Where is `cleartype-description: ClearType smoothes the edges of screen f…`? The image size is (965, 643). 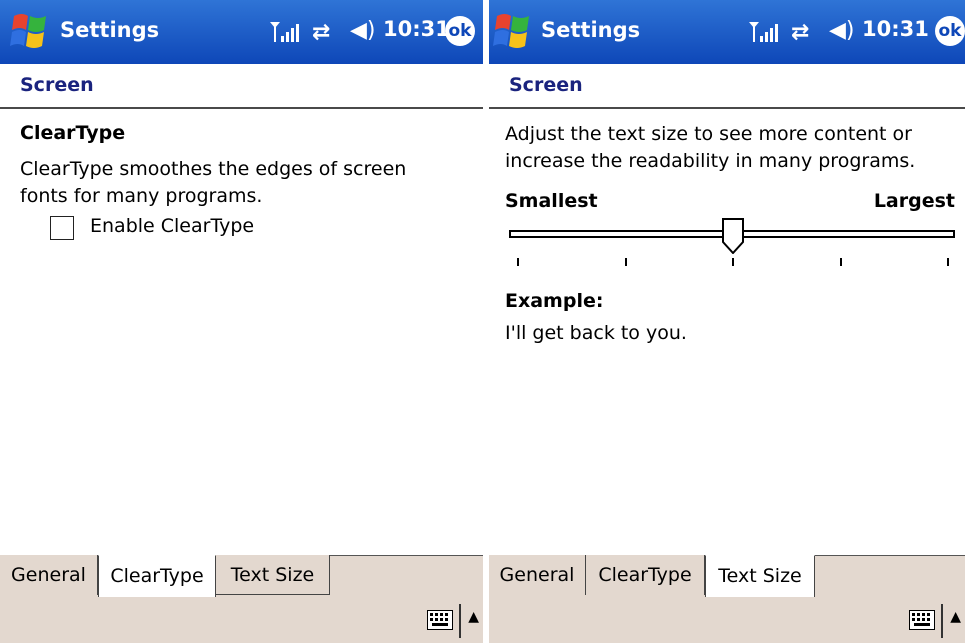 cleartype-description: ClearType smoothes the edges of screen f… is located at coordinates (213, 182).